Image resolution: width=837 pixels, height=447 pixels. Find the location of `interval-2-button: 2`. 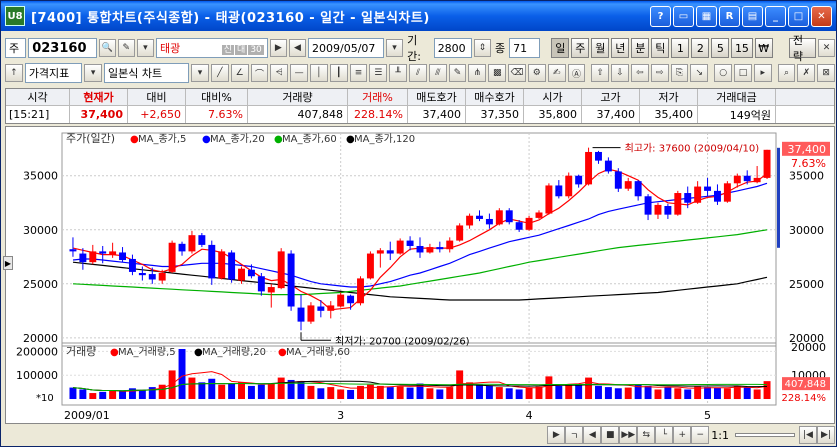

interval-2-button: 2 is located at coordinates (700, 48).